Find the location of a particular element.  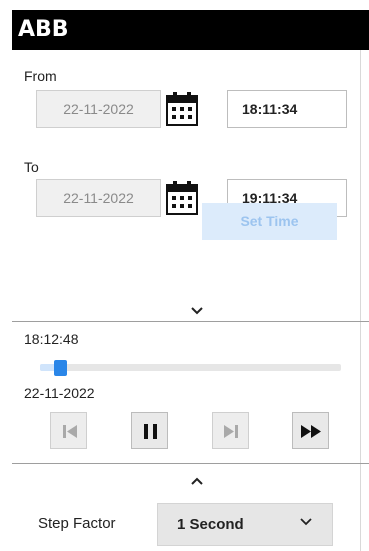

from-date-field: 22-11-2022 is located at coordinates (98, 109).